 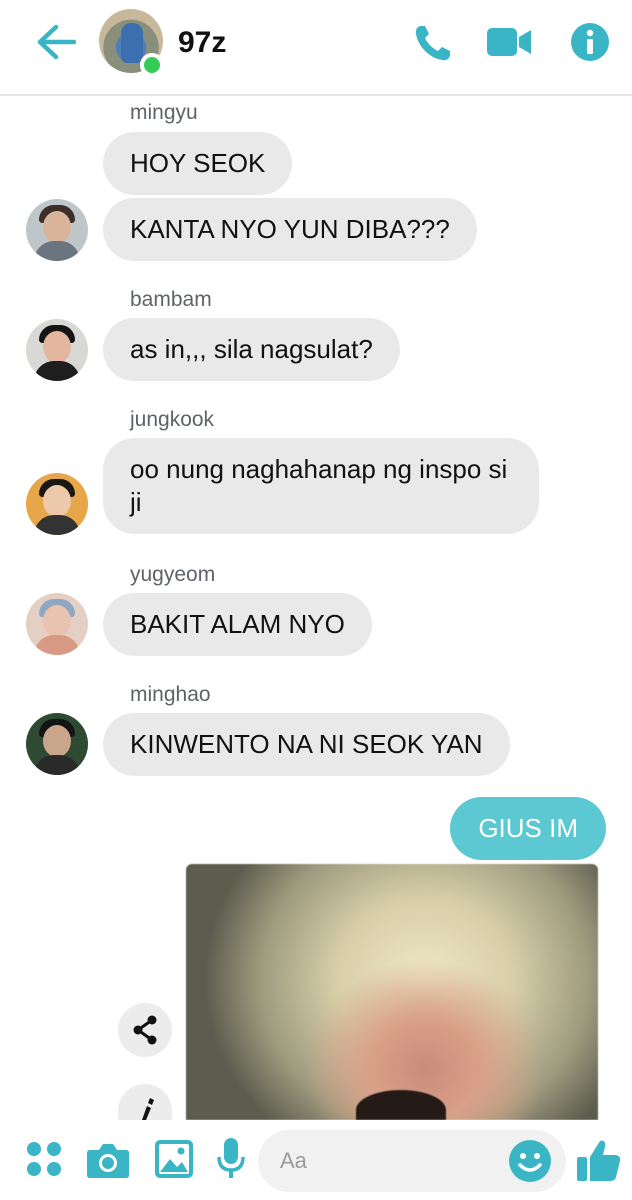 I want to click on sender-name: minghao, so click(x=170, y=694).